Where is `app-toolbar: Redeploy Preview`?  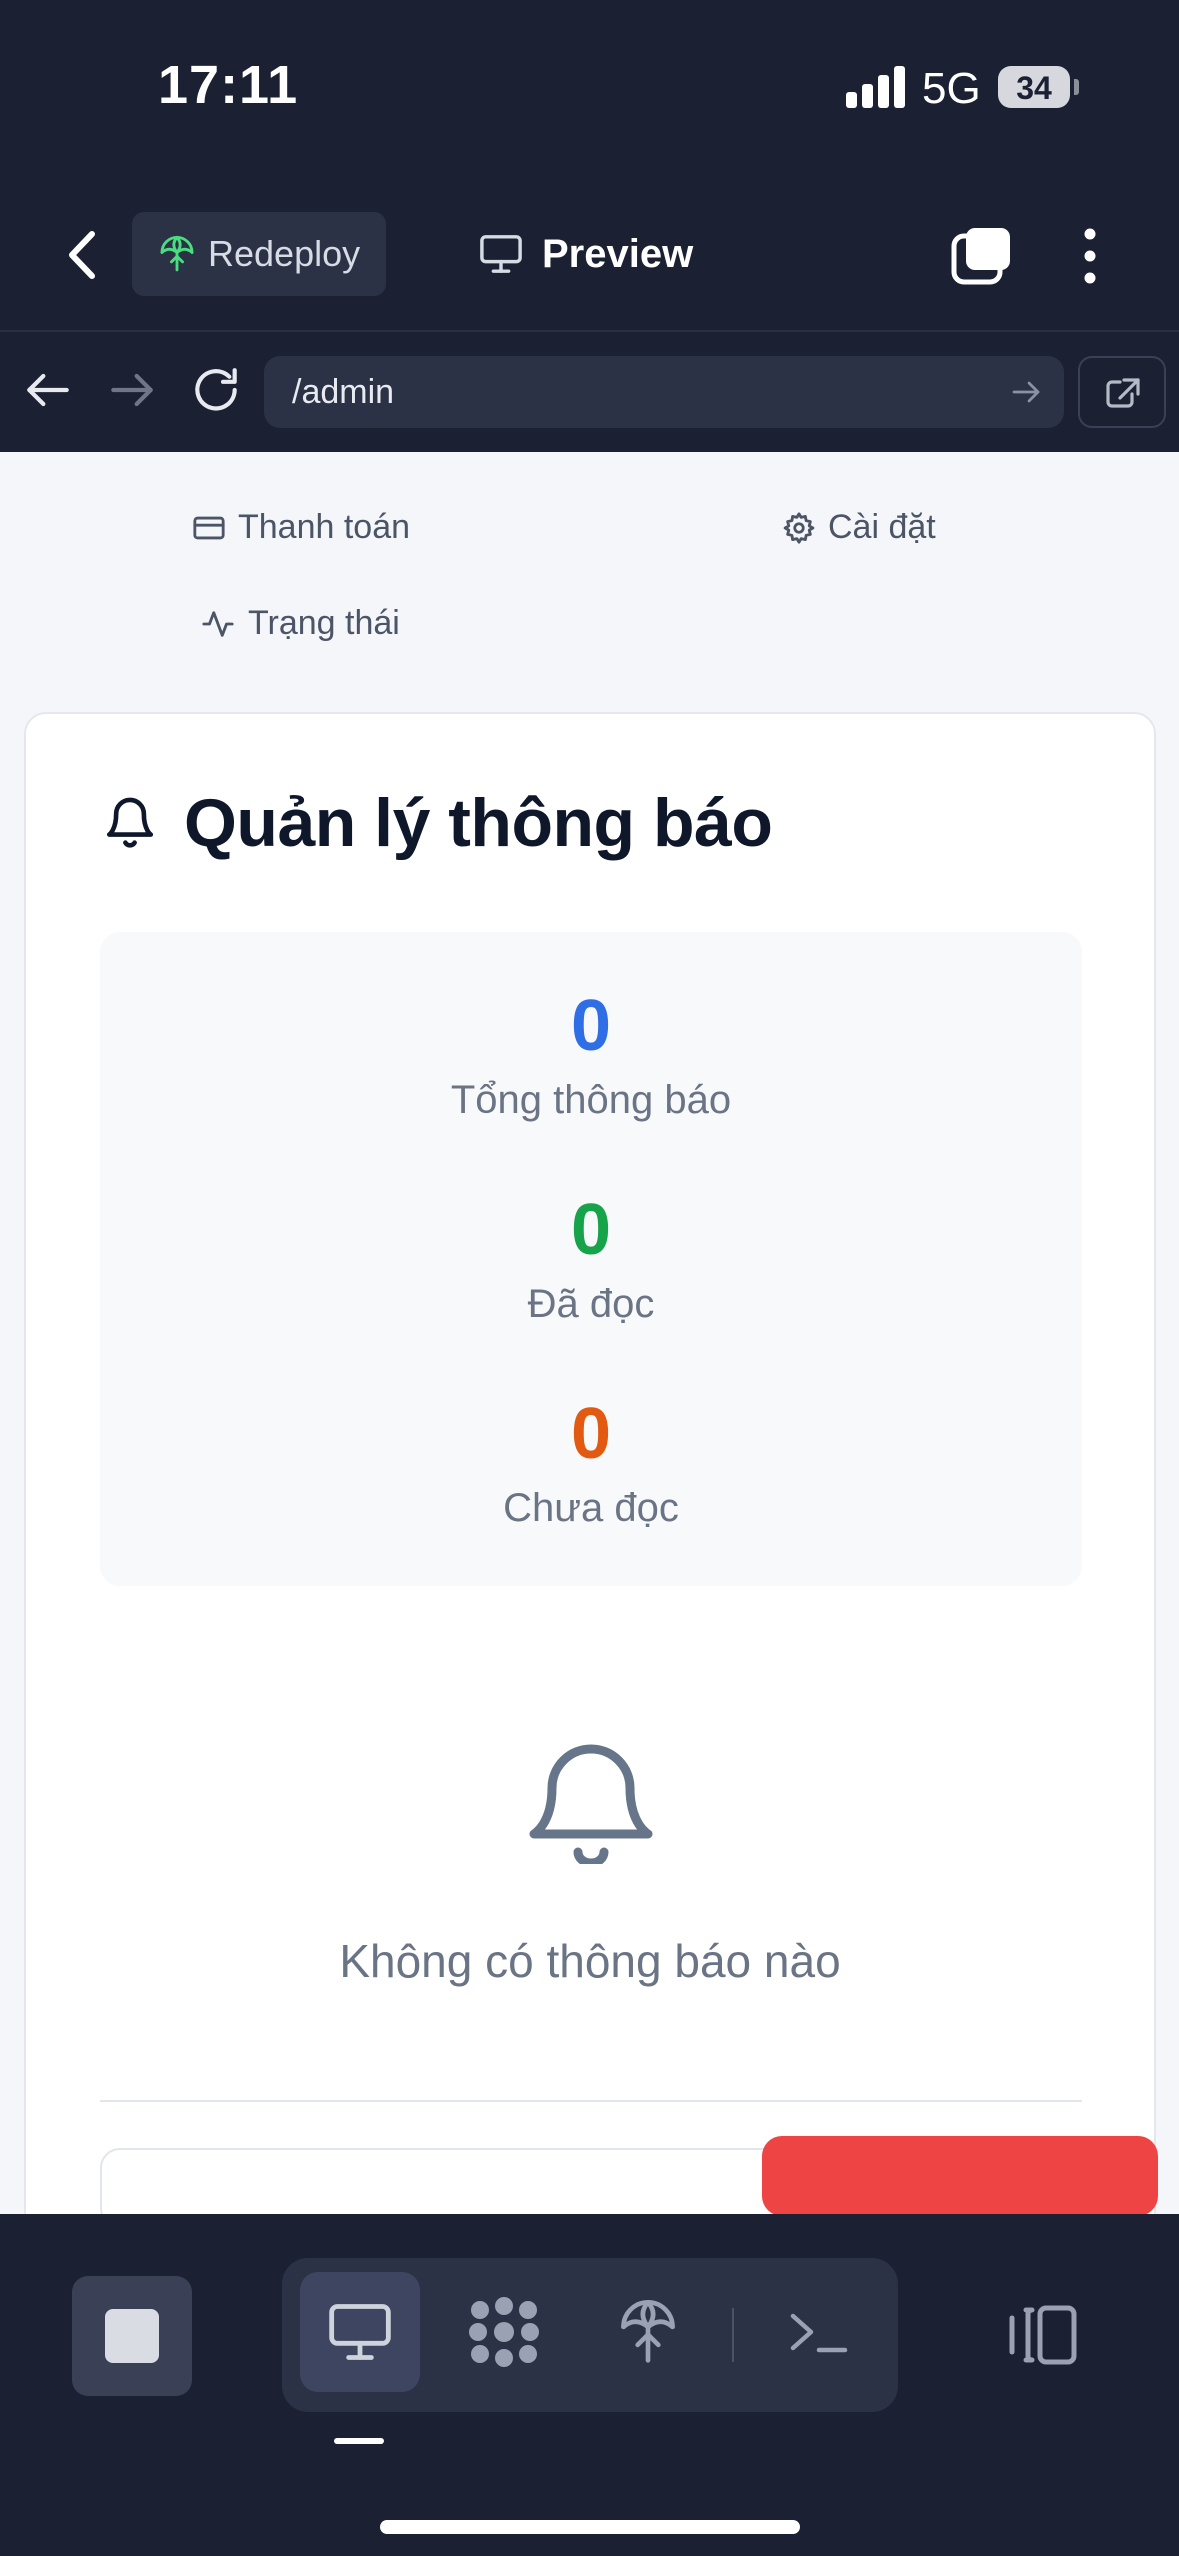
app-toolbar: Redeploy Preview is located at coordinates (589, 255).